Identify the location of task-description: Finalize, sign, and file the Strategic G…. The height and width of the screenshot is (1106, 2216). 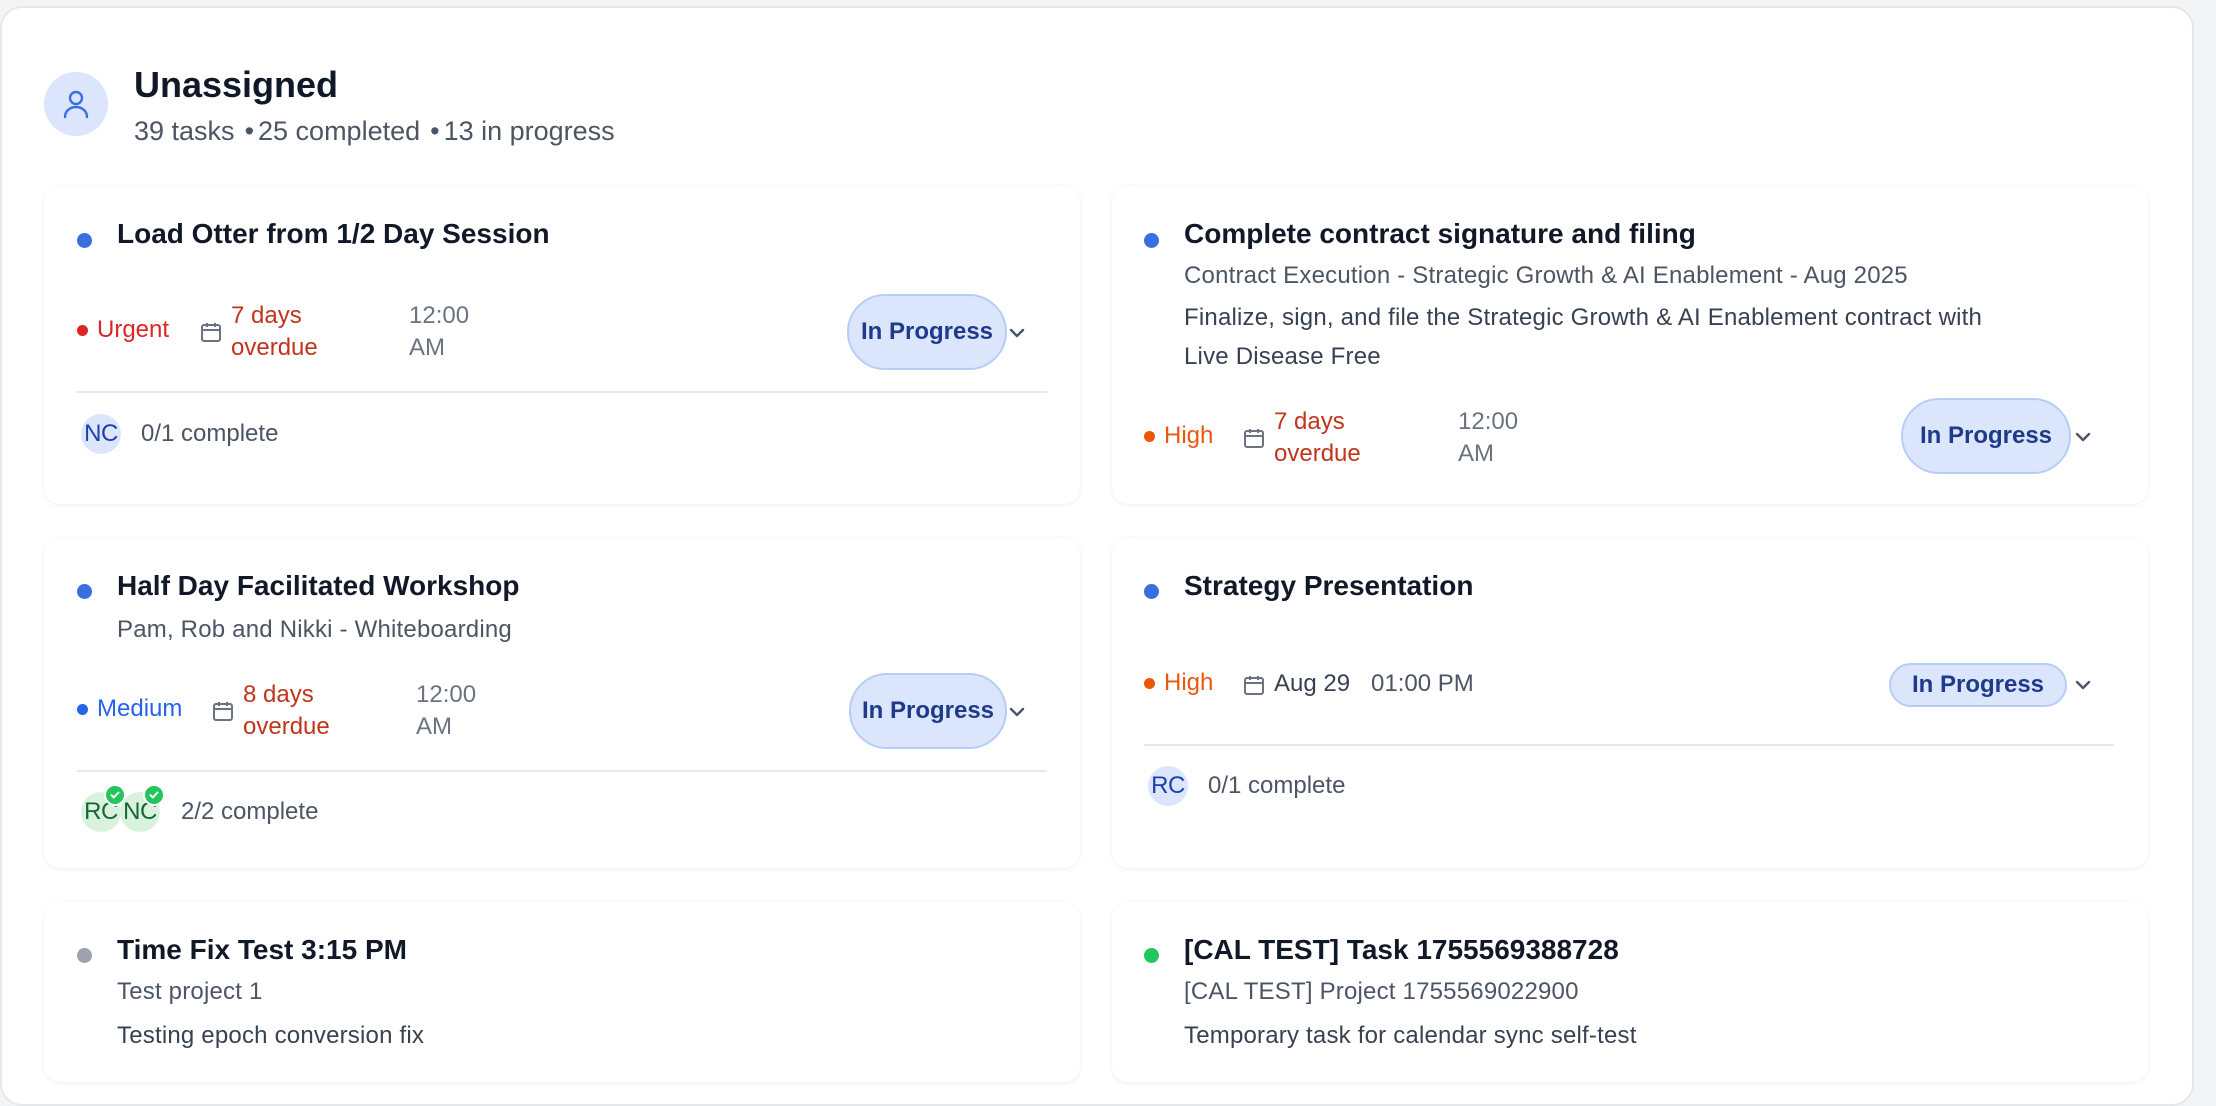
(1583, 337).